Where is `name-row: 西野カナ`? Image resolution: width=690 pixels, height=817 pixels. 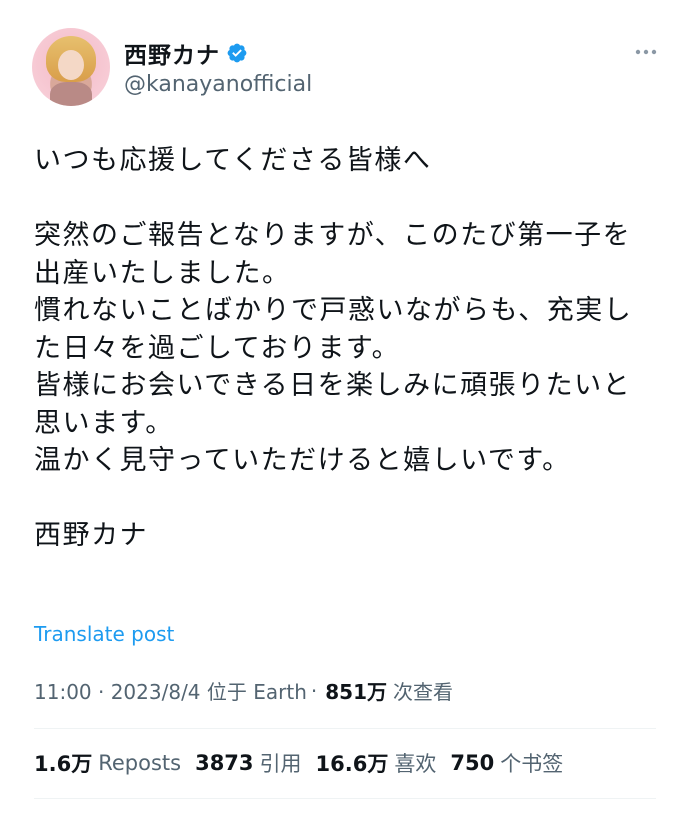
name-row: 西野カナ is located at coordinates (186, 53).